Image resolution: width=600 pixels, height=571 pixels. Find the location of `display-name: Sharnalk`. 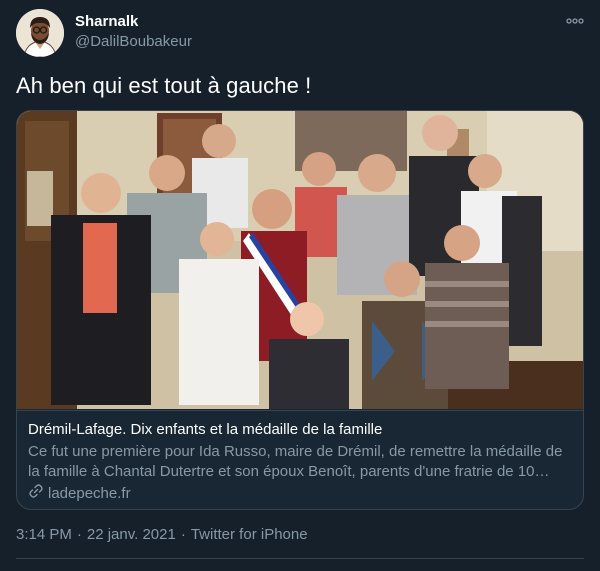

display-name: Sharnalk is located at coordinates (106, 21).